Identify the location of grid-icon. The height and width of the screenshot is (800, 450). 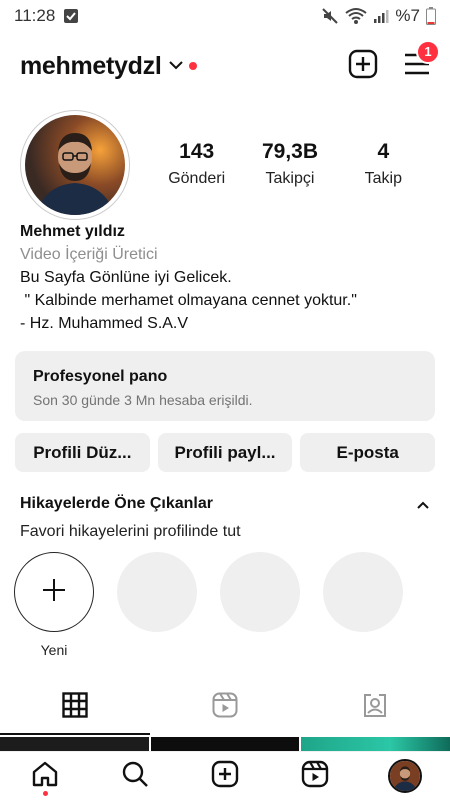
(75, 707).